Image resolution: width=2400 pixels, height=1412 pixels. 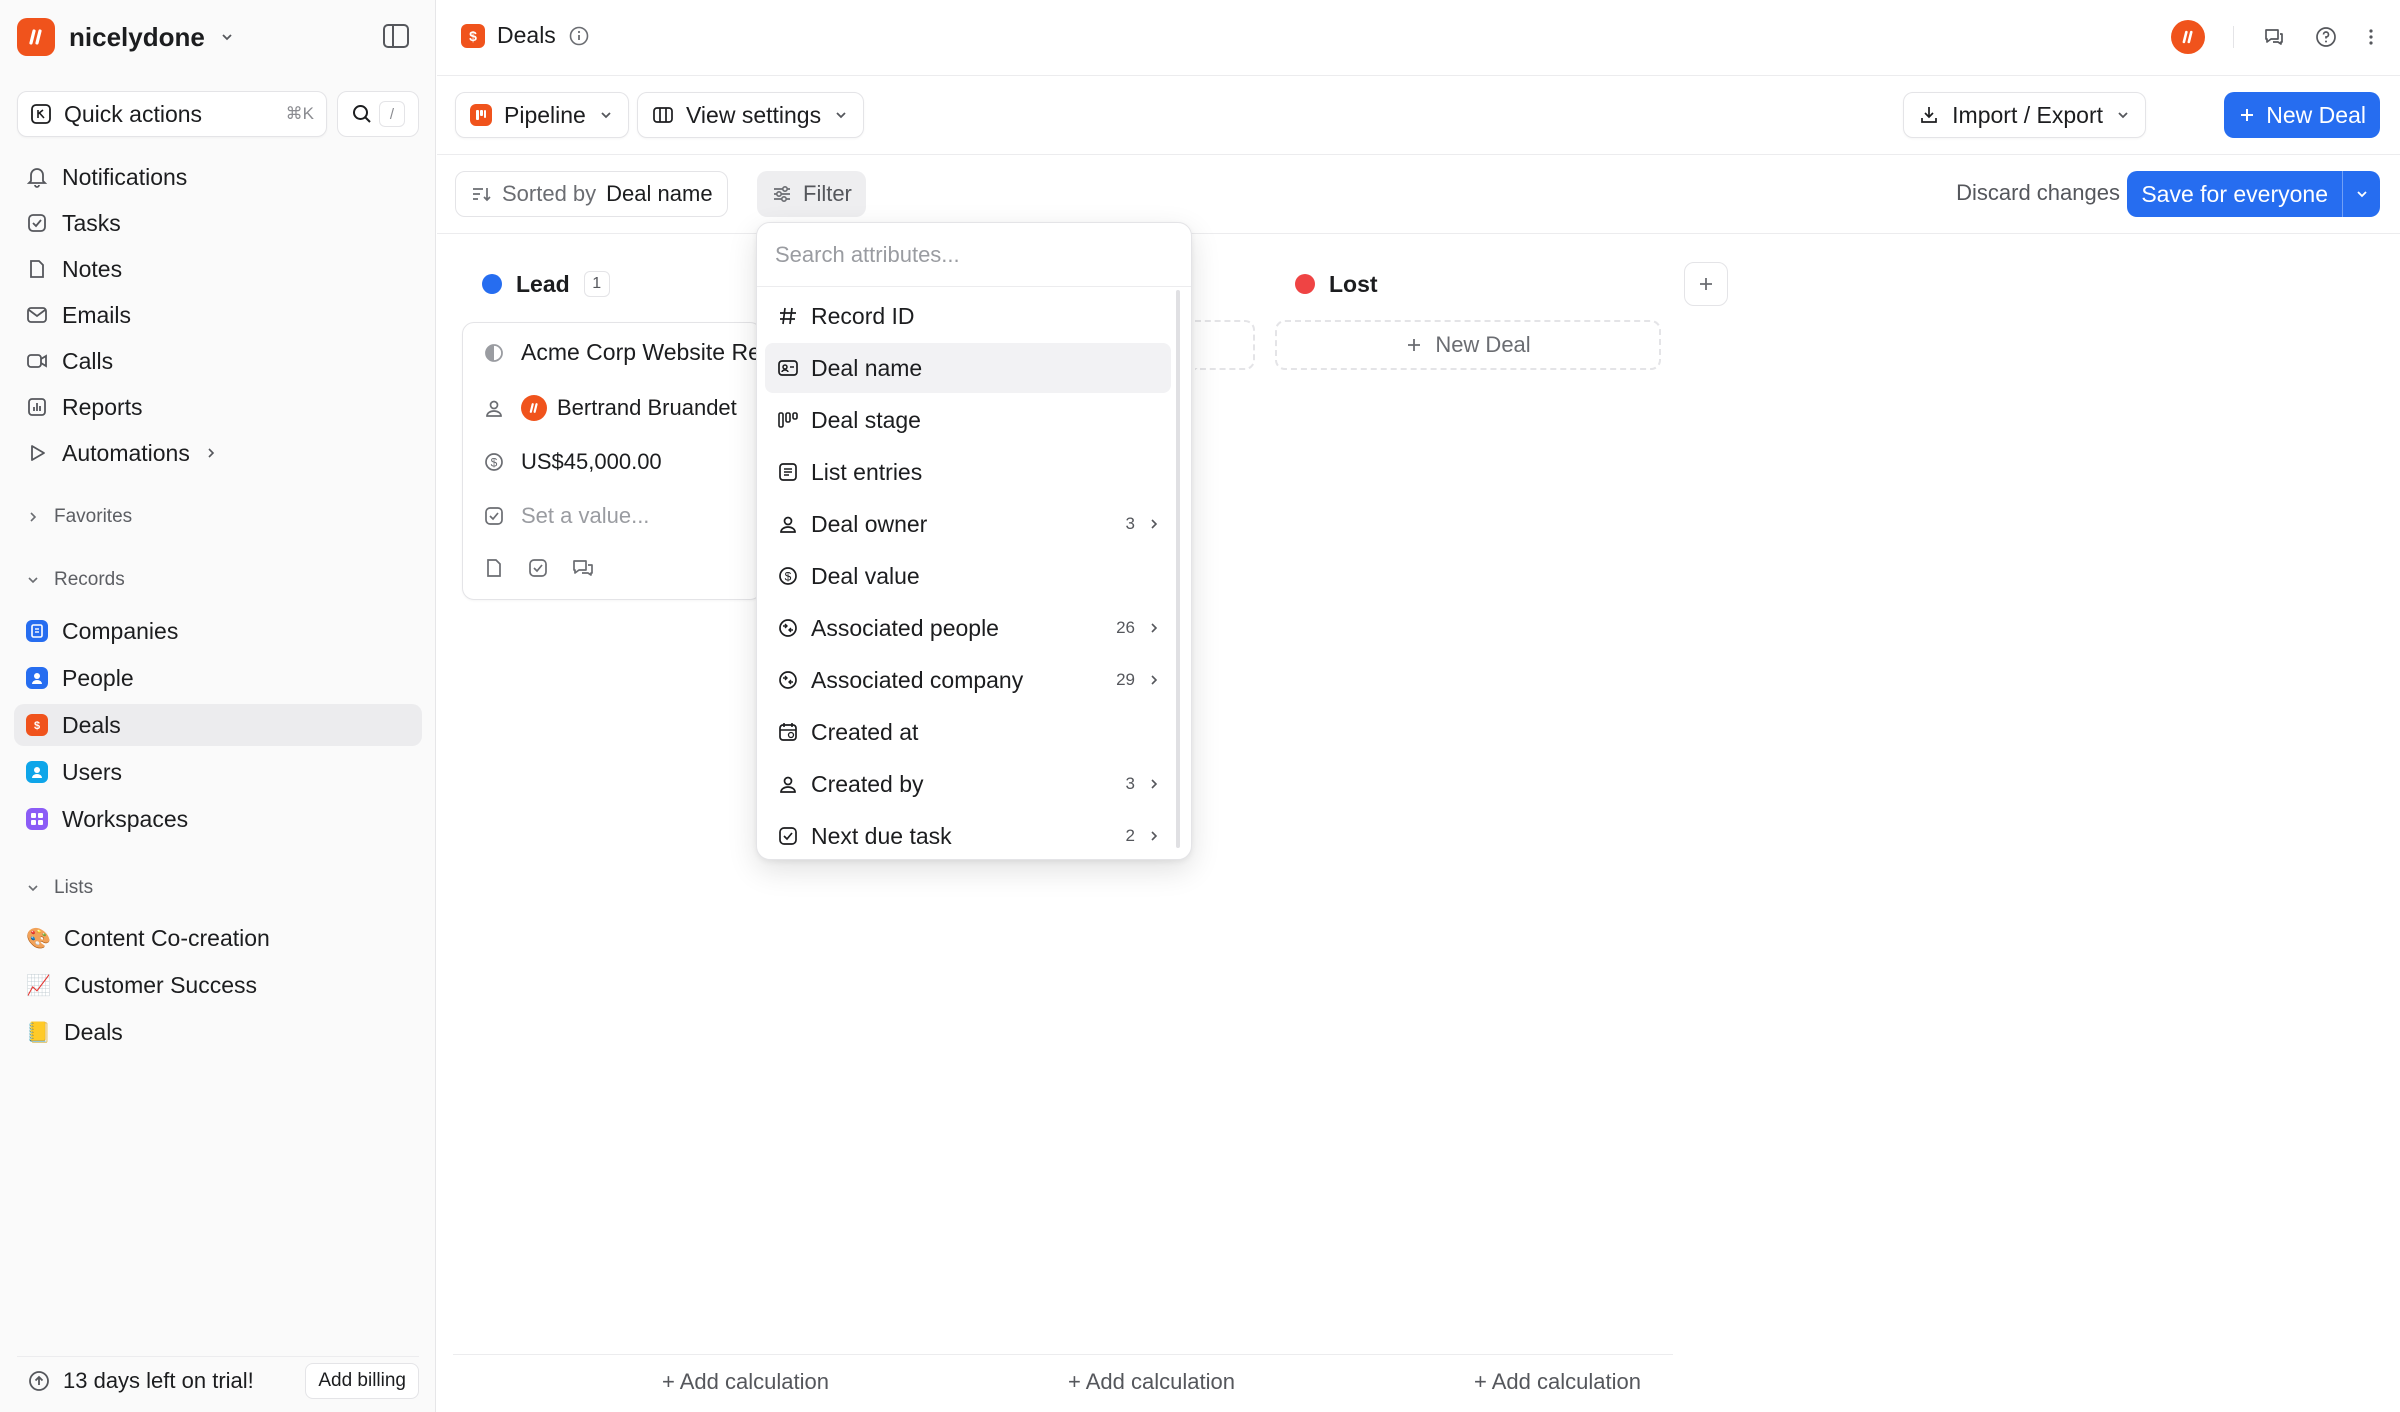 I want to click on task-icon, so click(x=538, y=568).